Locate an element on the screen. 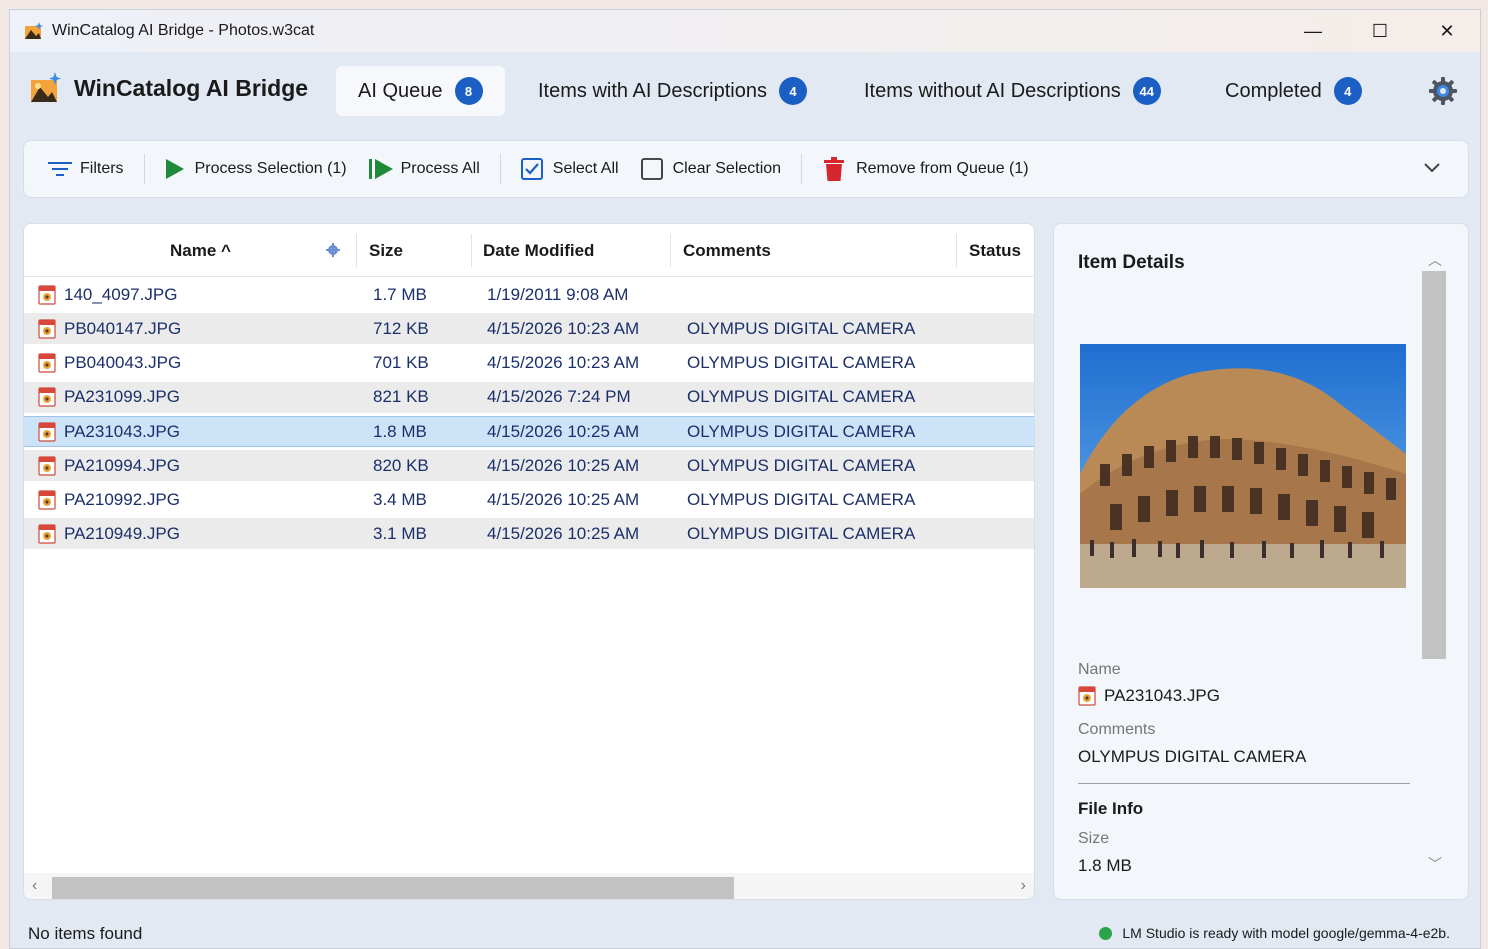  count-badge: 4 is located at coordinates (792, 91).